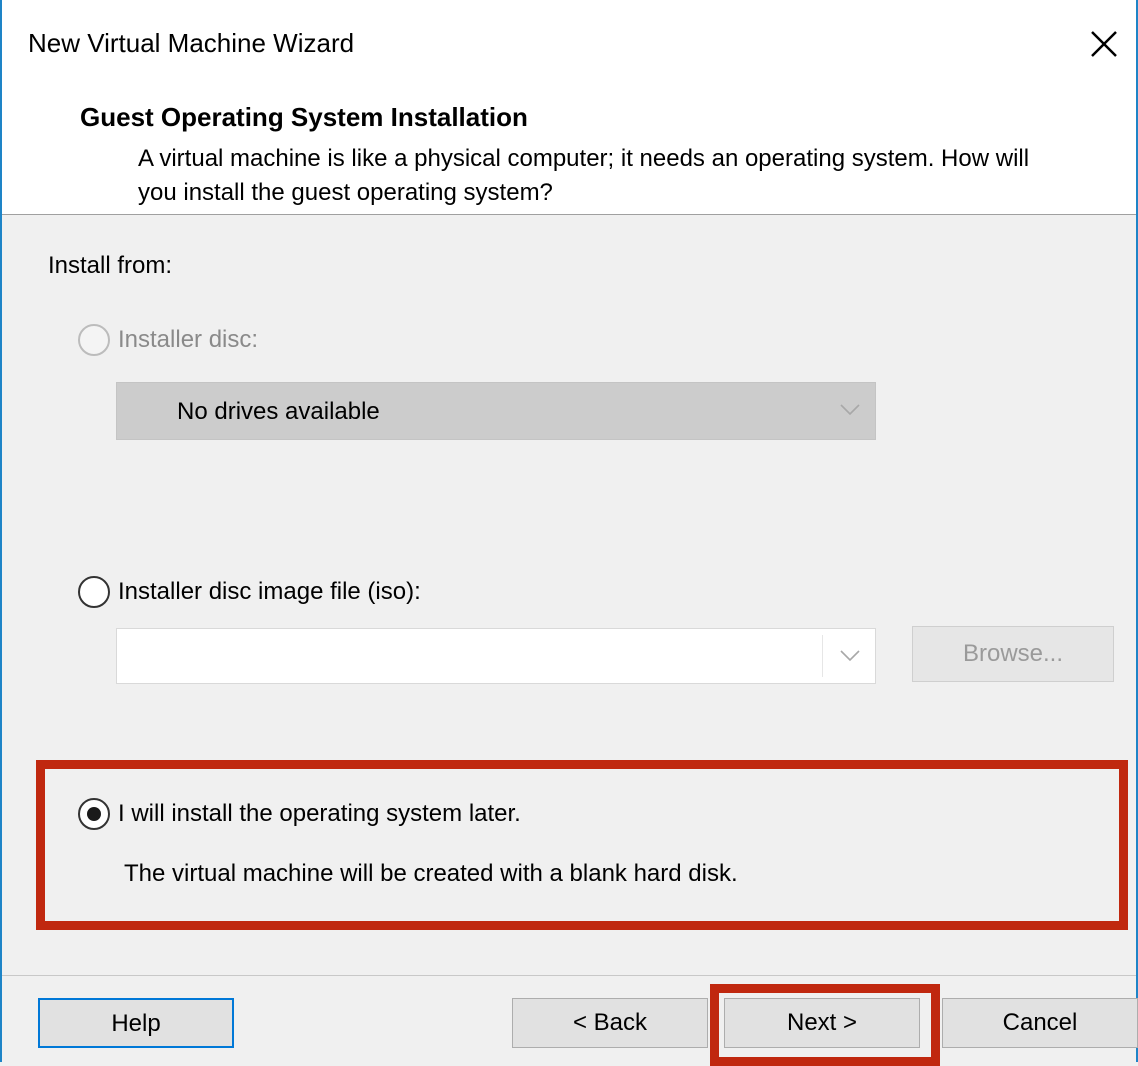 Image resolution: width=1138 pixels, height=1066 pixels. I want to click on installer-iso-label: Installer disc image file (iso):, so click(269, 592).